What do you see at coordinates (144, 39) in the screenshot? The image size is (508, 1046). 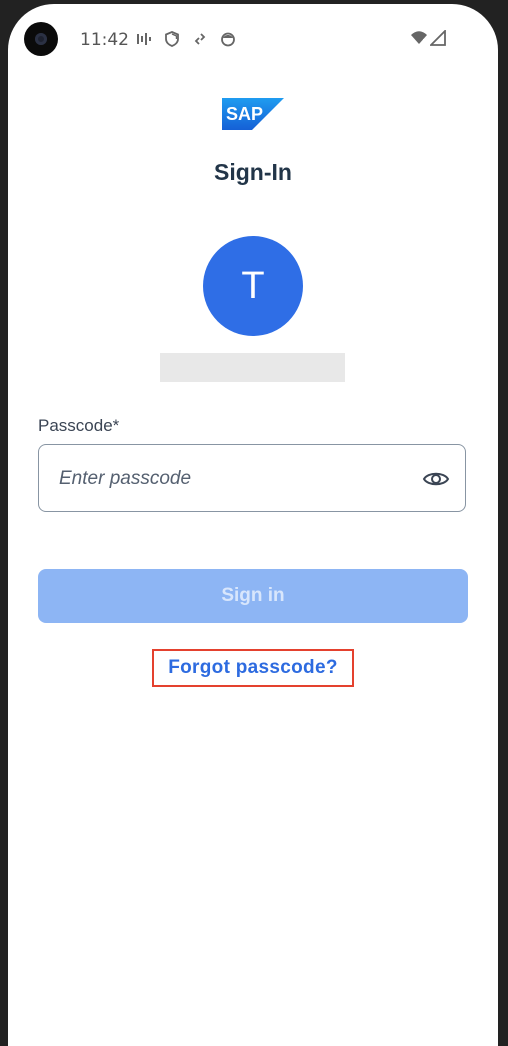 I see `signal-bars-icon` at bounding box center [144, 39].